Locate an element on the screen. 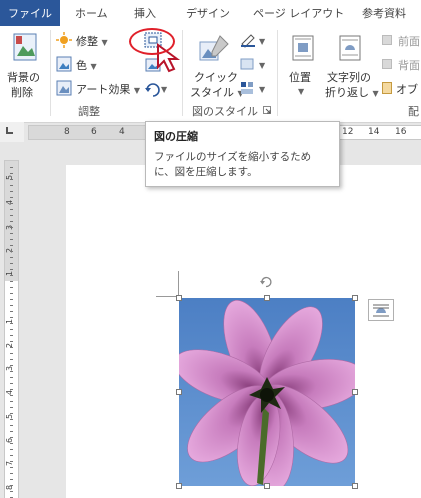  remove-background-button: 背景の 削除 is located at coordinates (25, 63).